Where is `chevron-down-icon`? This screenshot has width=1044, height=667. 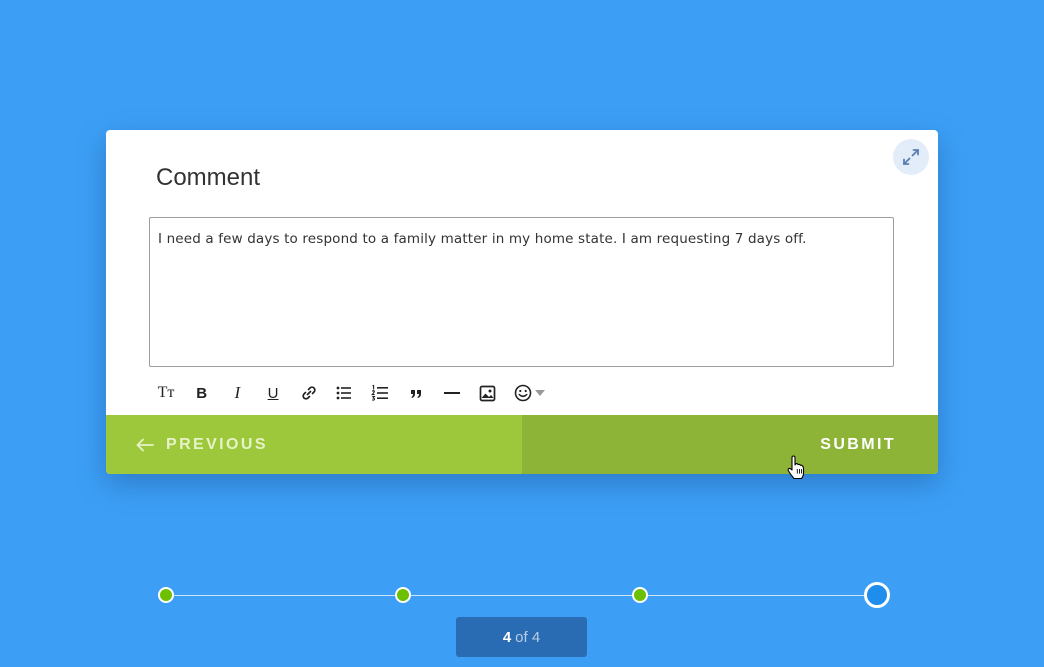 chevron-down-icon is located at coordinates (539, 393).